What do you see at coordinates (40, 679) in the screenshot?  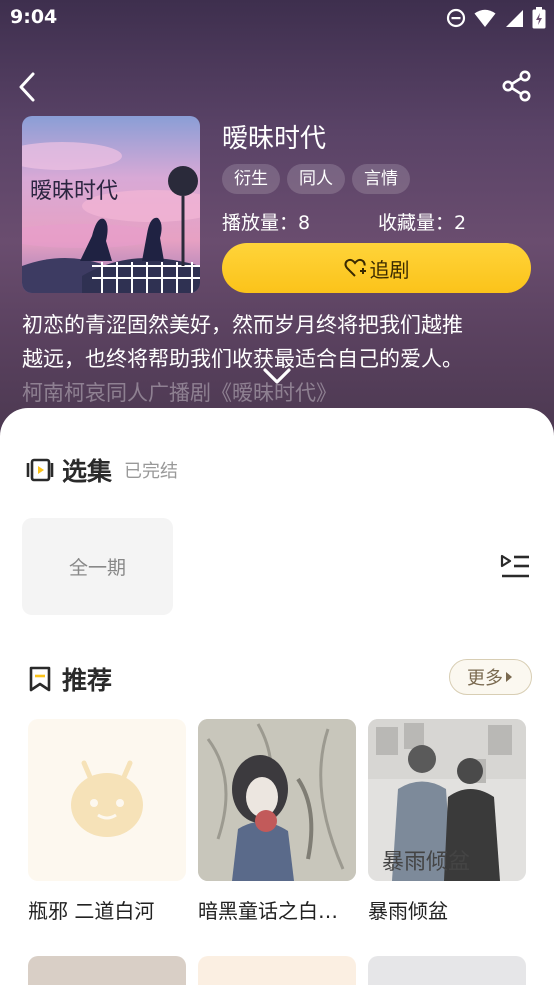 I see `bookmark-icon` at bounding box center [40, 679].